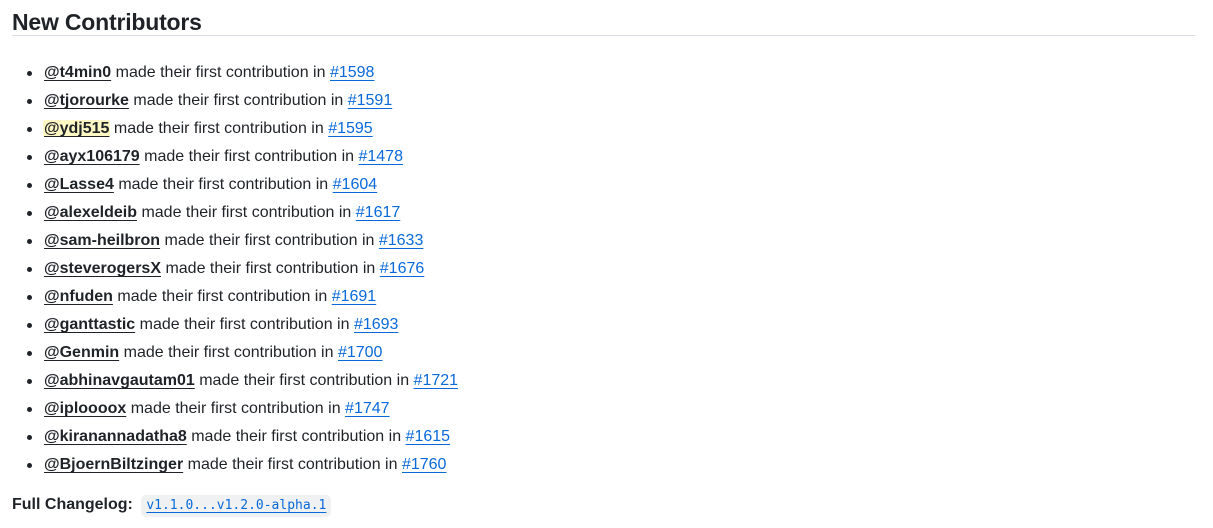 This screenshot has width=1213, height=528. Describe the element at coordinates (78, 296) in the screenshot. I see `contributor-user-link: @nfuden` at that location.